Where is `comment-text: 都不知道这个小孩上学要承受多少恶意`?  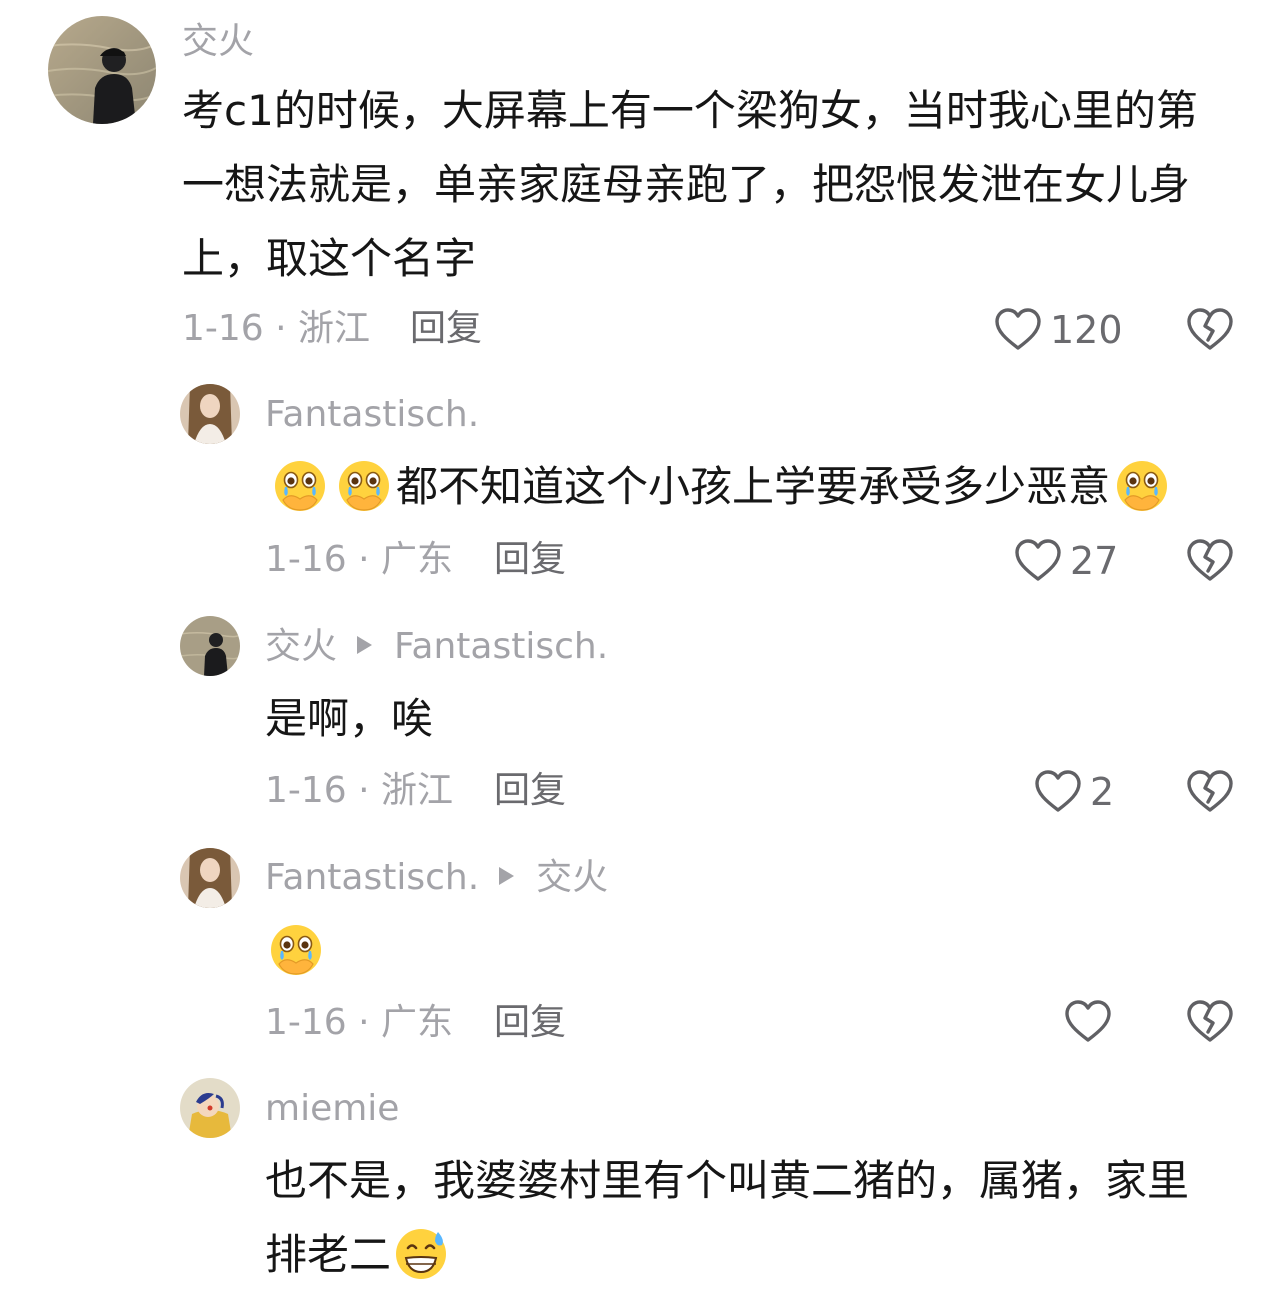
comment-text: 都不知道这个小孩上学要承受多少恶意 is located at coordinates (721, 487).